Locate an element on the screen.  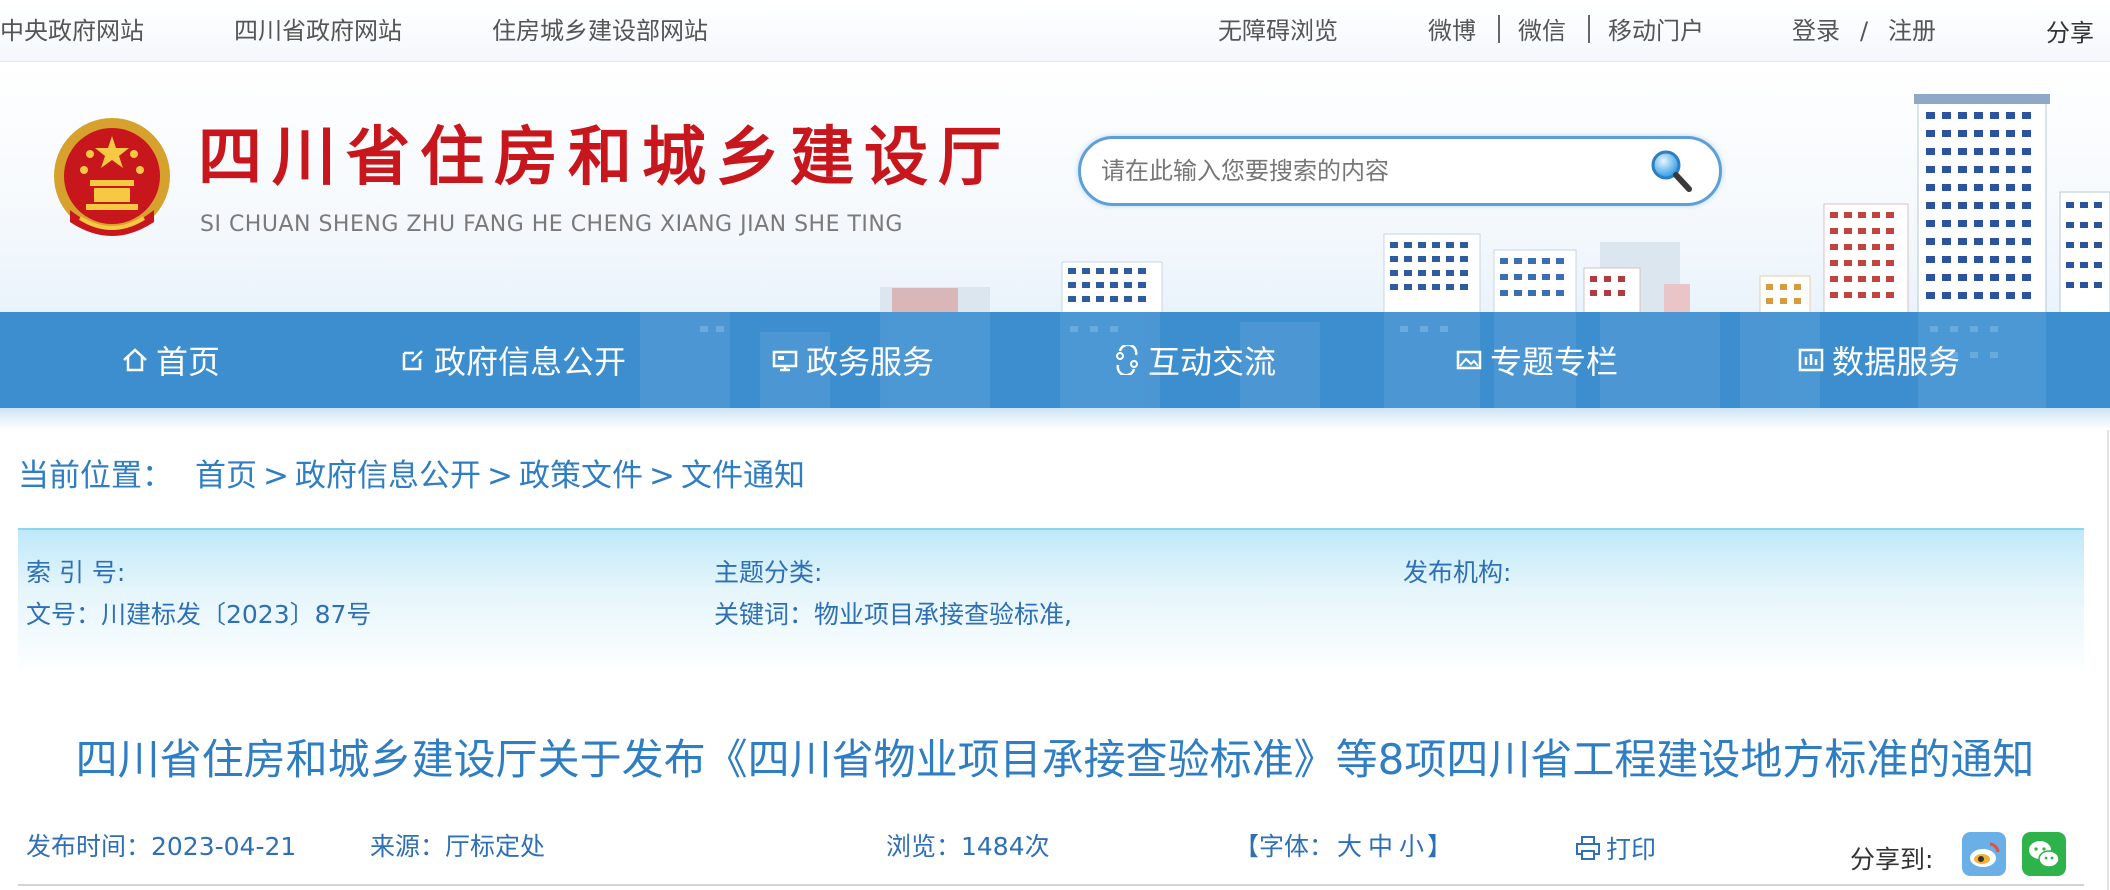
article-source: 来源：厅标定处 is located at coordinates (458, 846).